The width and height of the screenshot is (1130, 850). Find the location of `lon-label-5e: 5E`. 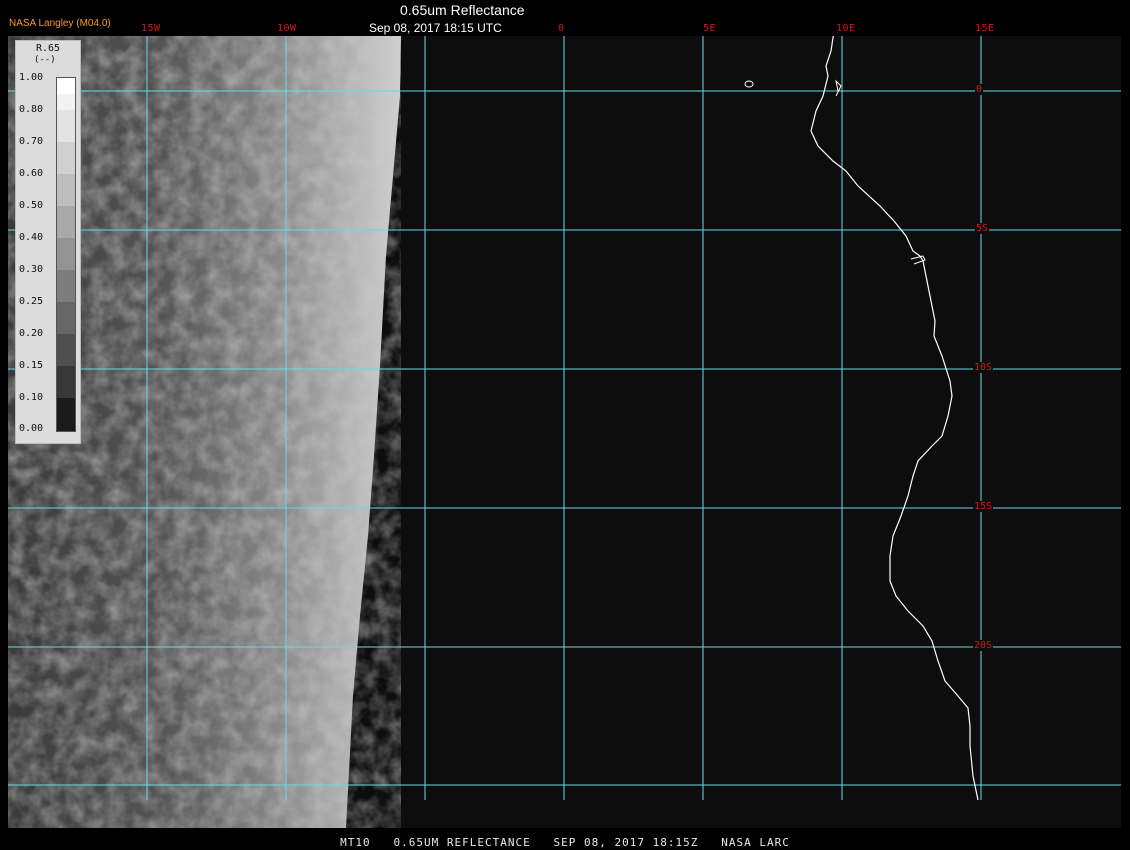

lon-label-5e: 5E is located at coordinates (710, 28).